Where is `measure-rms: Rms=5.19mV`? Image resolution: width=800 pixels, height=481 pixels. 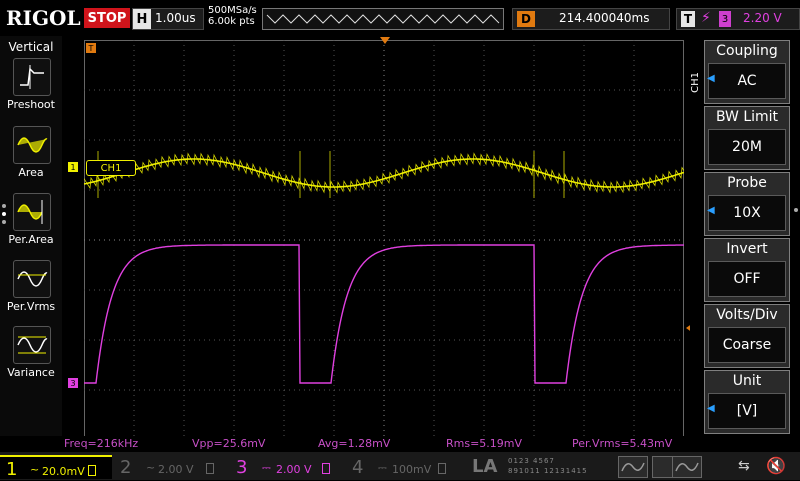 measure-rms: Rms=5.19mV is located at coordinates (484, 443).